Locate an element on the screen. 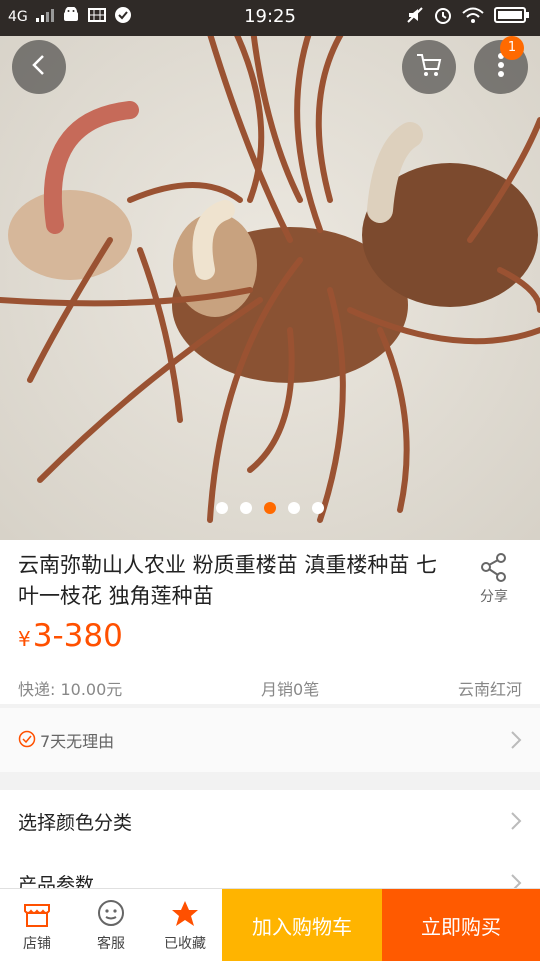 The image size is (540, 961). share-button: 分享 is located at coordinates (494, 579).